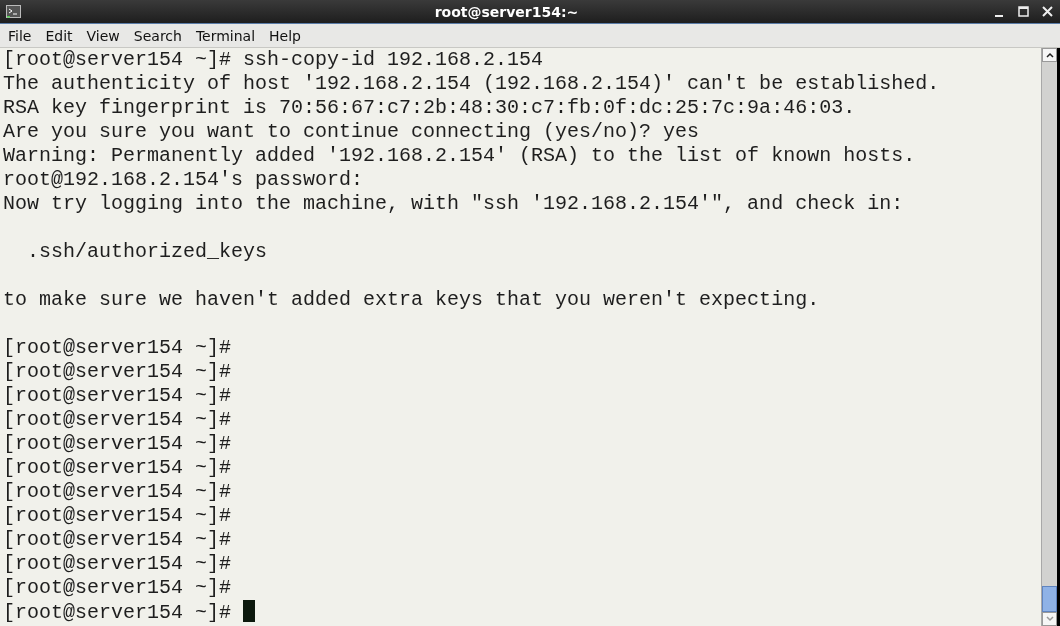  What do you see at coordinates (59, 35) in the screenshot?
I see `menu-item: Edit` at bounding box center [59, 35].